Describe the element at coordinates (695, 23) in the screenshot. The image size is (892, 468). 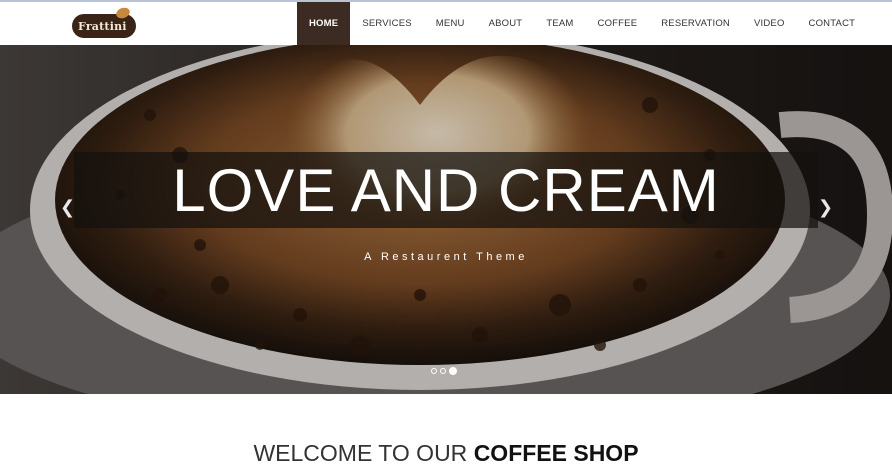
I see `nav-item-reservation: RESERVATION` at that location.